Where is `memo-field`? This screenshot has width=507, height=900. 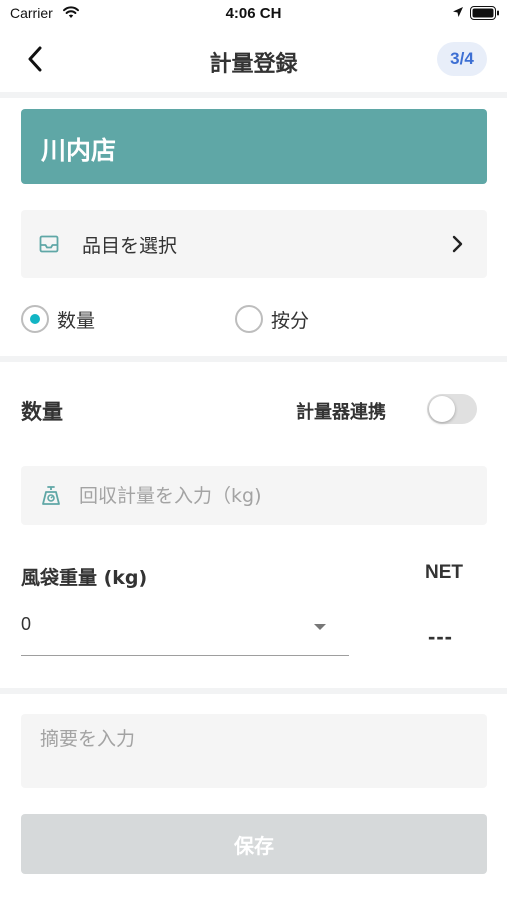 memo-field is located at coordinates (254, 751).